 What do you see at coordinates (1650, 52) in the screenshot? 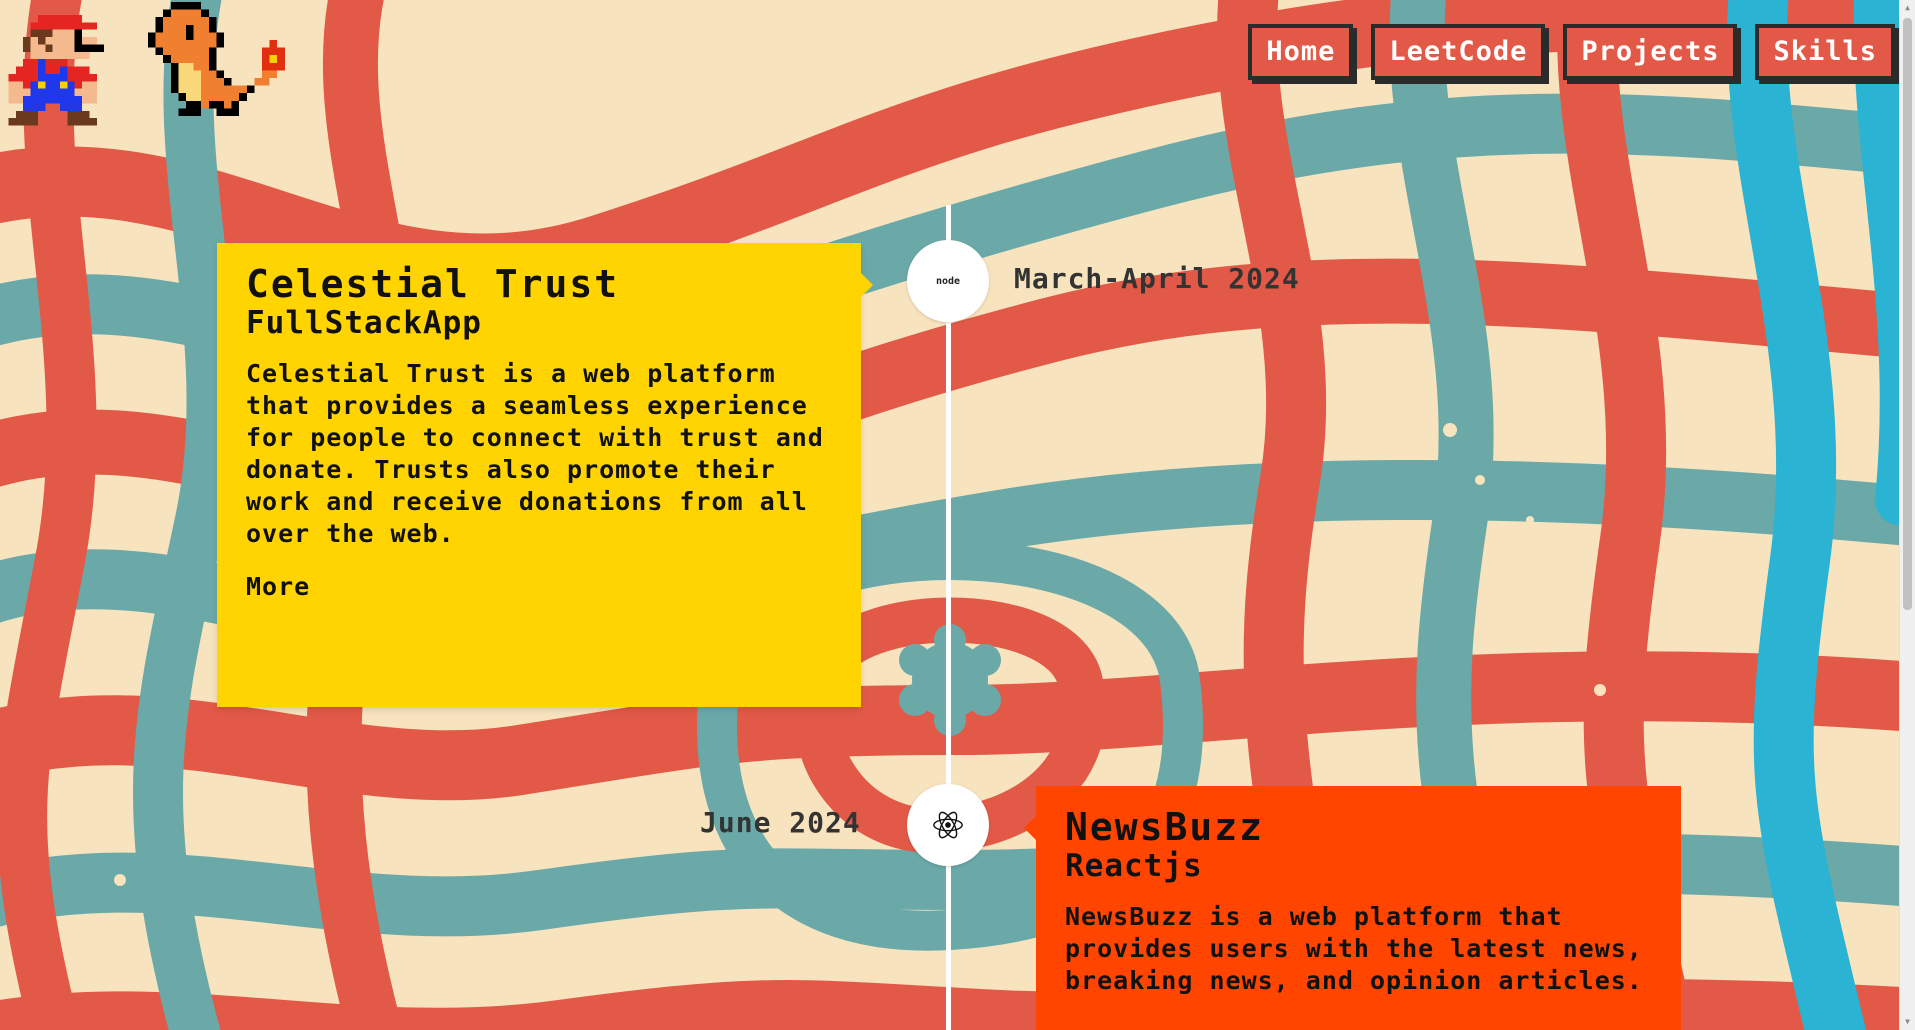
I see `nav-projects-button: Projects` at bounding box center [1650, 52].